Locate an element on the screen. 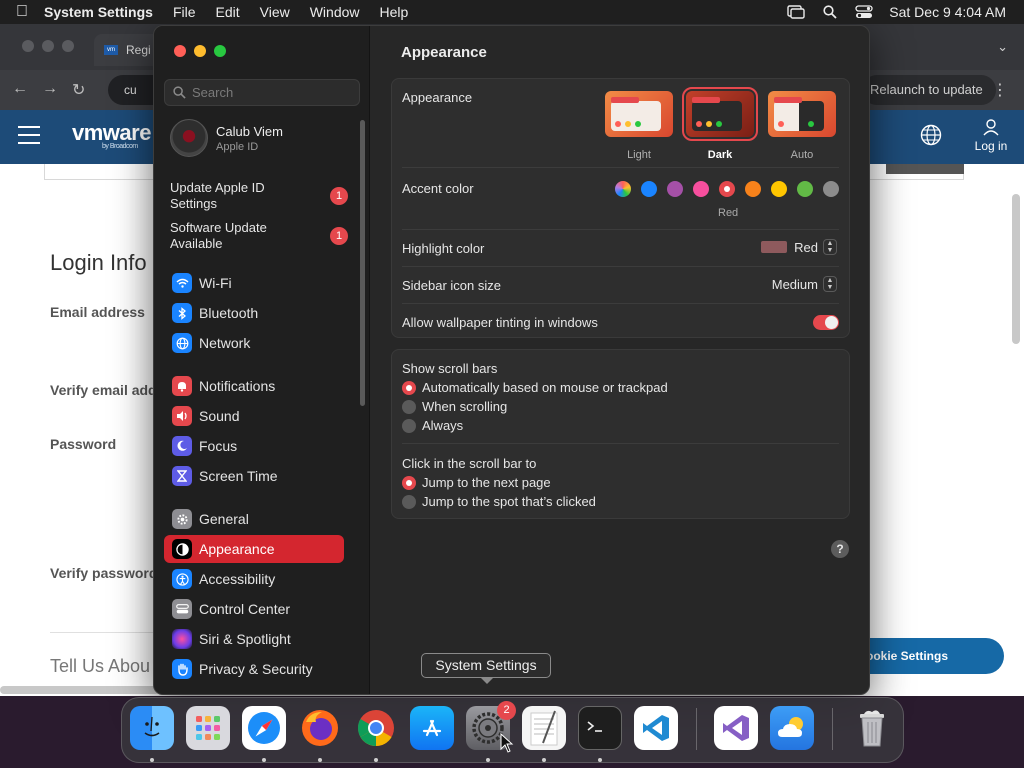 Image resolution: width=1024 pixels, height=768 pixels. click-scroll-bar-label: Click in the scroll bar to is located at coordinates (469, 463).